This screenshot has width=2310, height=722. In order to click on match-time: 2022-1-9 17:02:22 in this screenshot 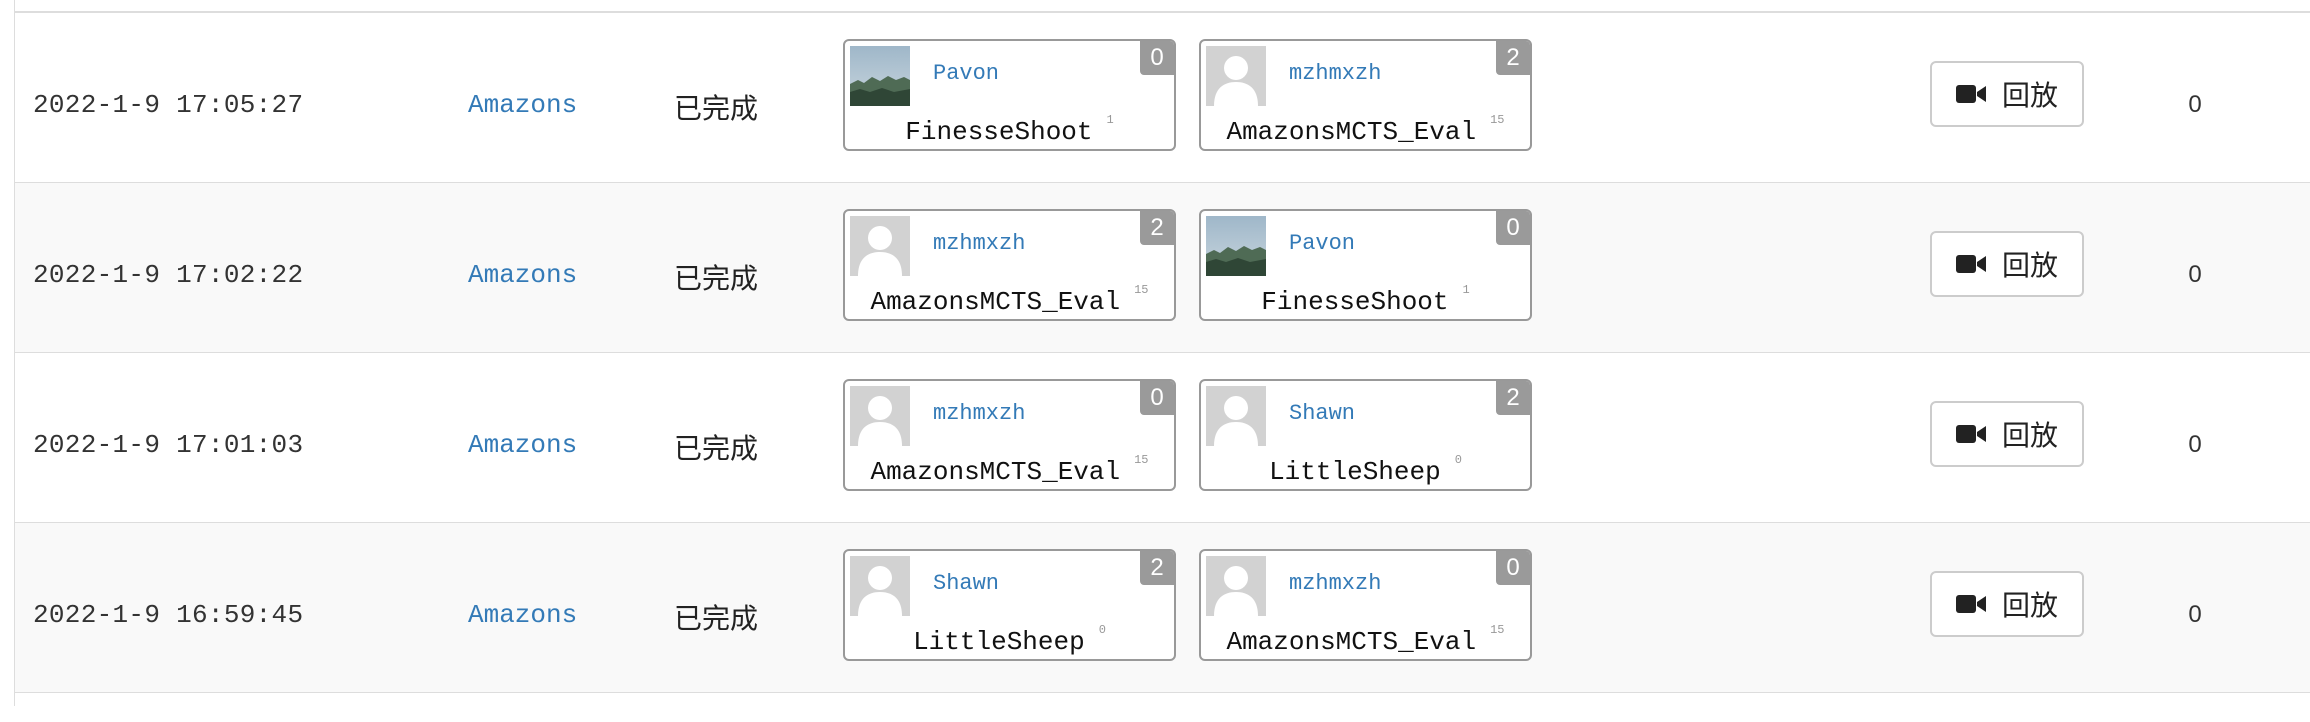, I will do `click(168, 275)`.